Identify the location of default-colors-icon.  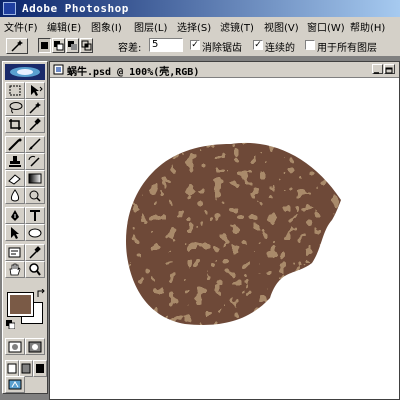
(11, 324).